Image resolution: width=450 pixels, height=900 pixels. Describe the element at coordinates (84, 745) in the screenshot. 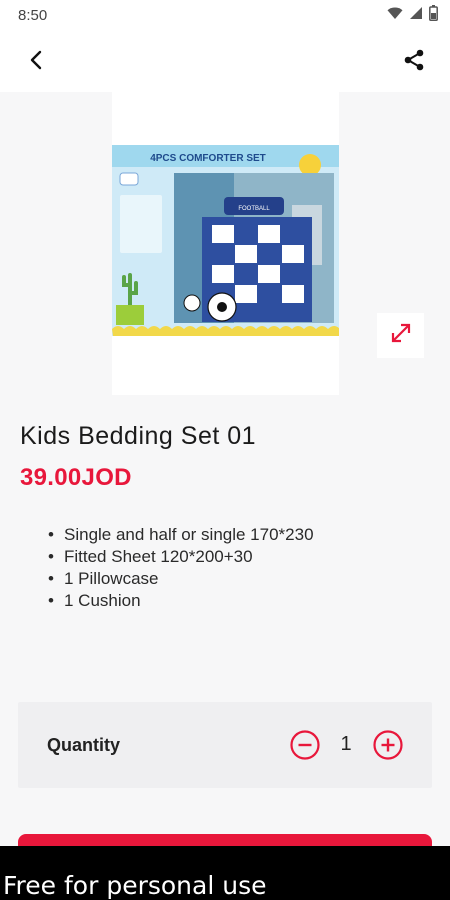

I see `quantity-label: Quantity` at that location.